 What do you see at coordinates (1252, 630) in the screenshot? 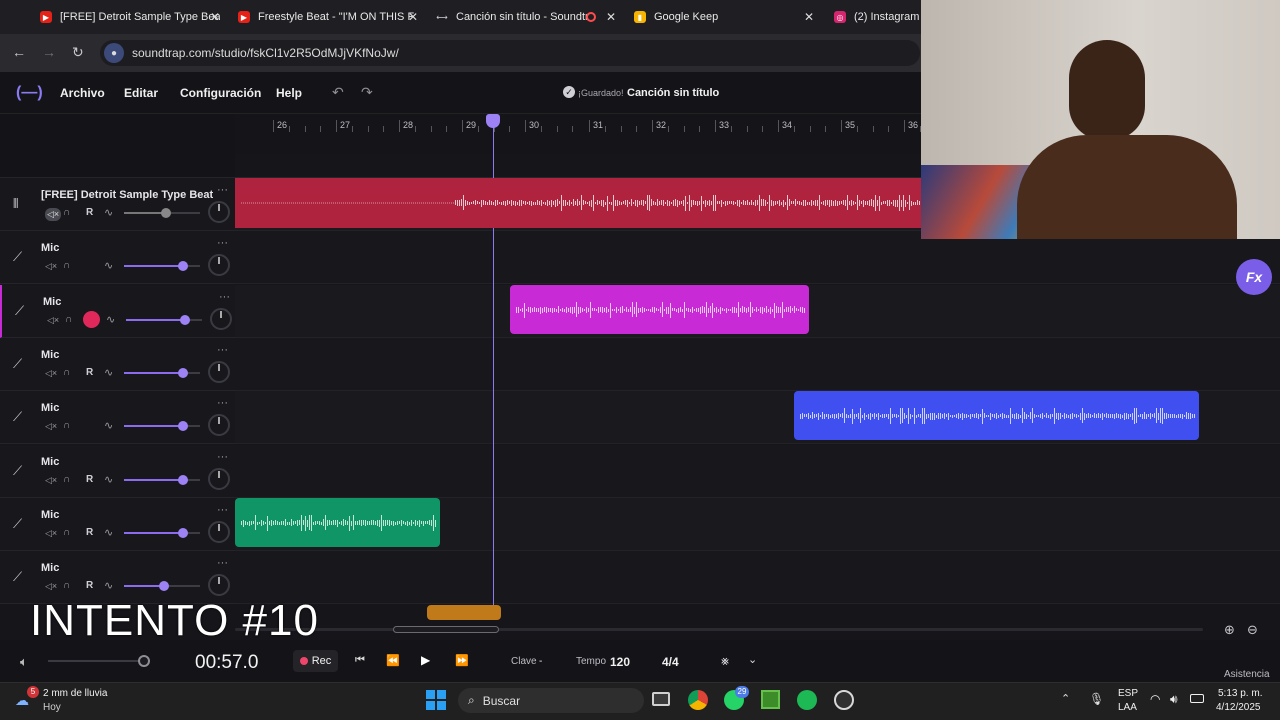
I see `zoom-out-icon: ⊖` at bounding box center [1252, 630].